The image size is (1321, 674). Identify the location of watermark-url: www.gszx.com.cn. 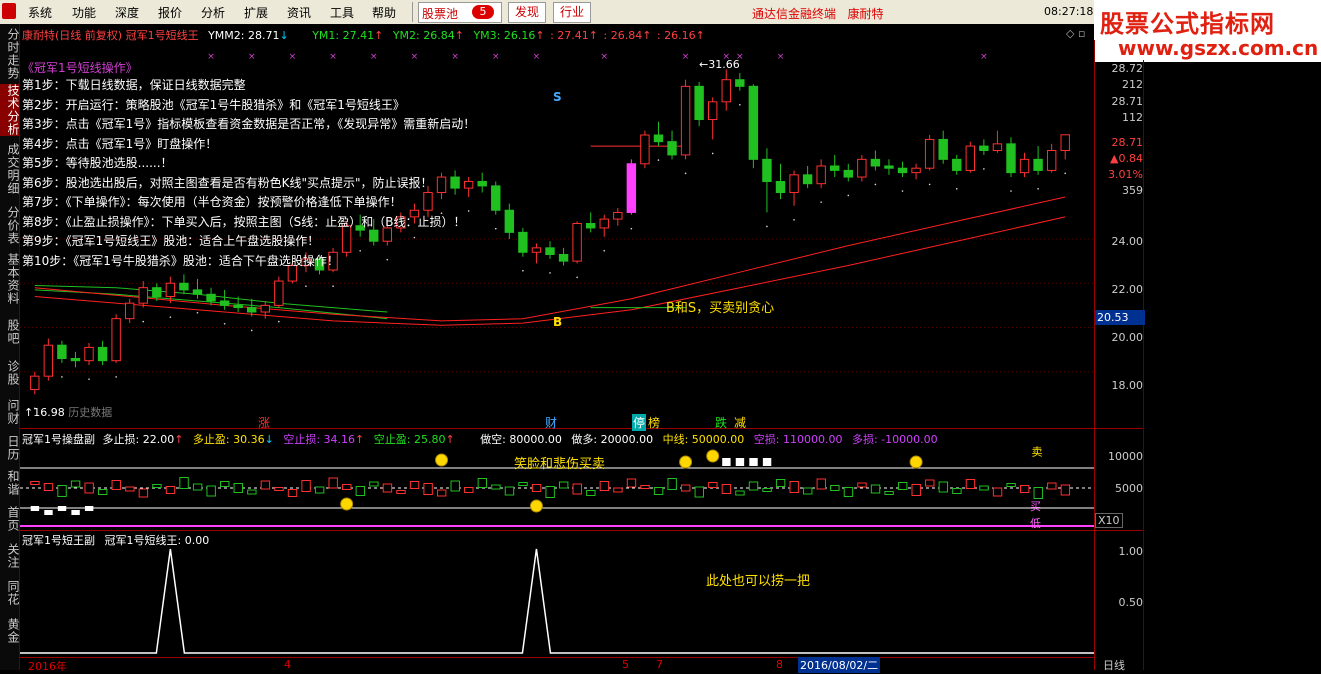
(1218, 48).